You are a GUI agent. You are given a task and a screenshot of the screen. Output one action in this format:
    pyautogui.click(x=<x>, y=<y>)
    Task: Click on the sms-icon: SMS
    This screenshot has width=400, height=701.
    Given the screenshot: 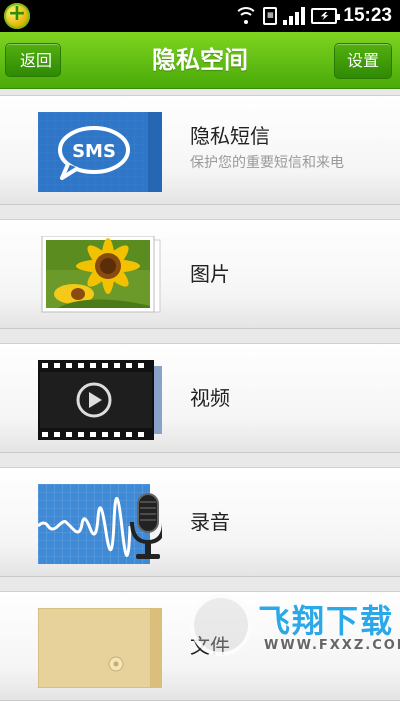 What is the action you would take?
    pyautogui.click(x=100, y=152)
    